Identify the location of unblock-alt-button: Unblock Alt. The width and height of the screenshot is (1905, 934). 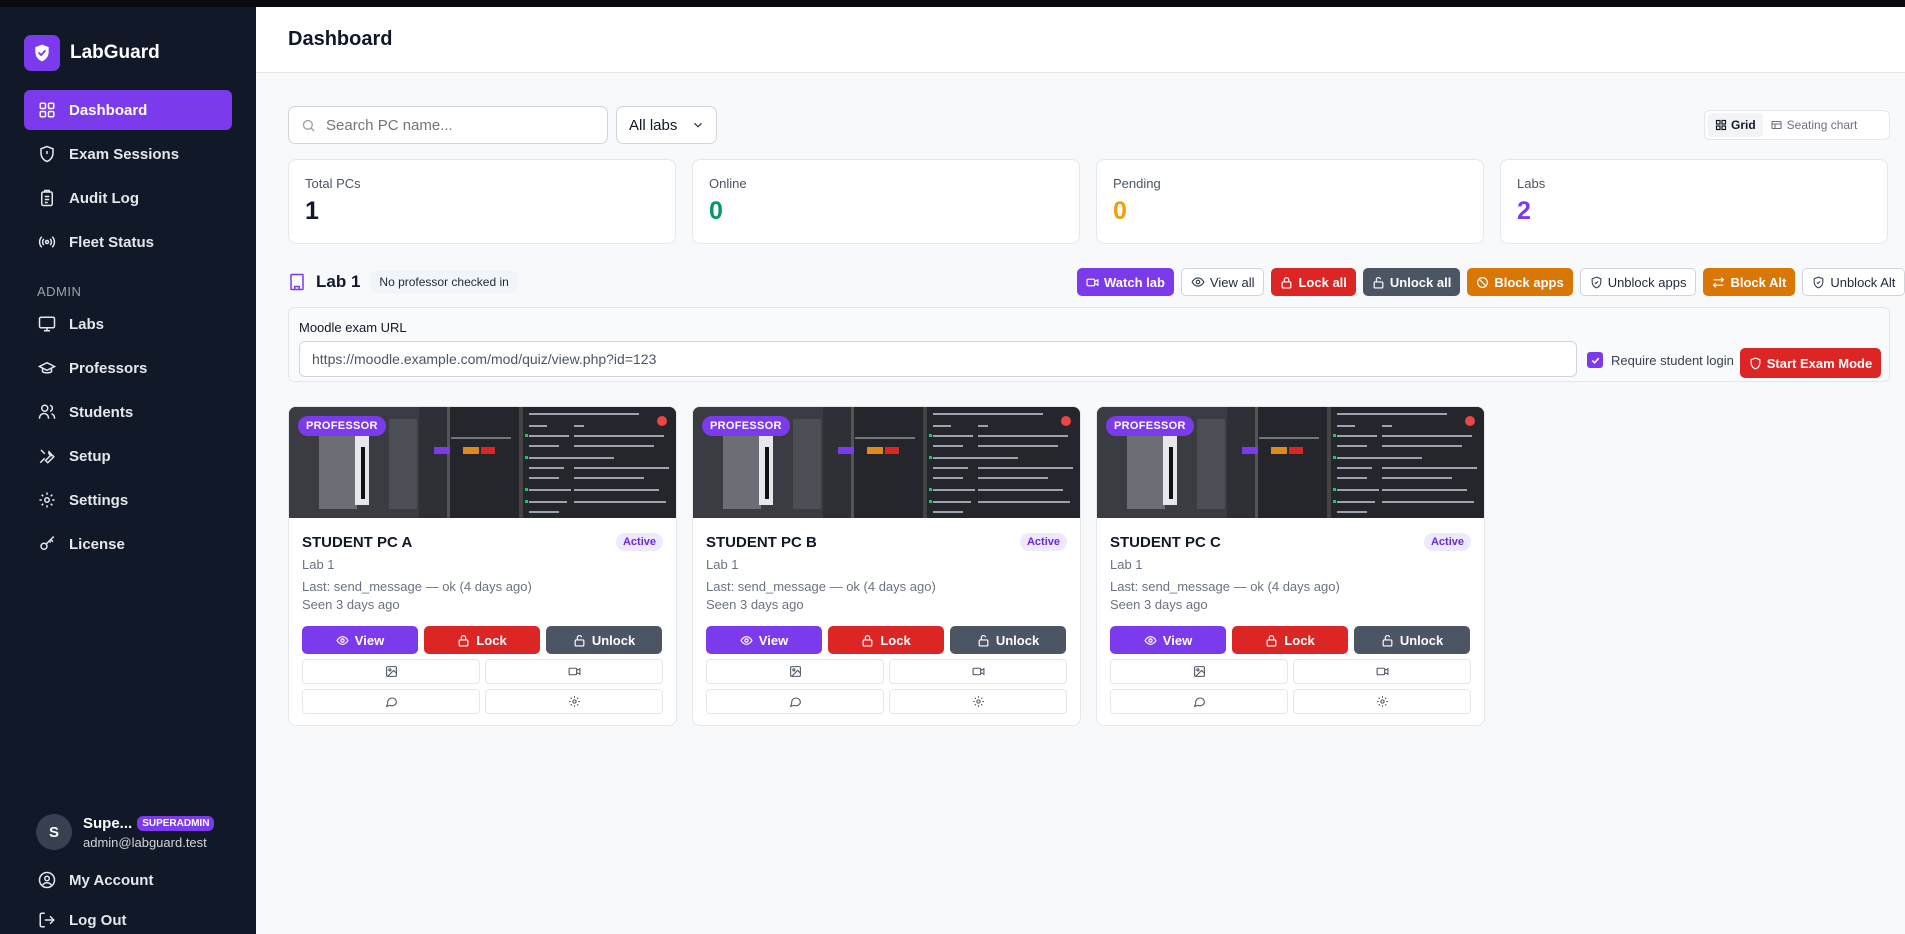
(1853, 282).